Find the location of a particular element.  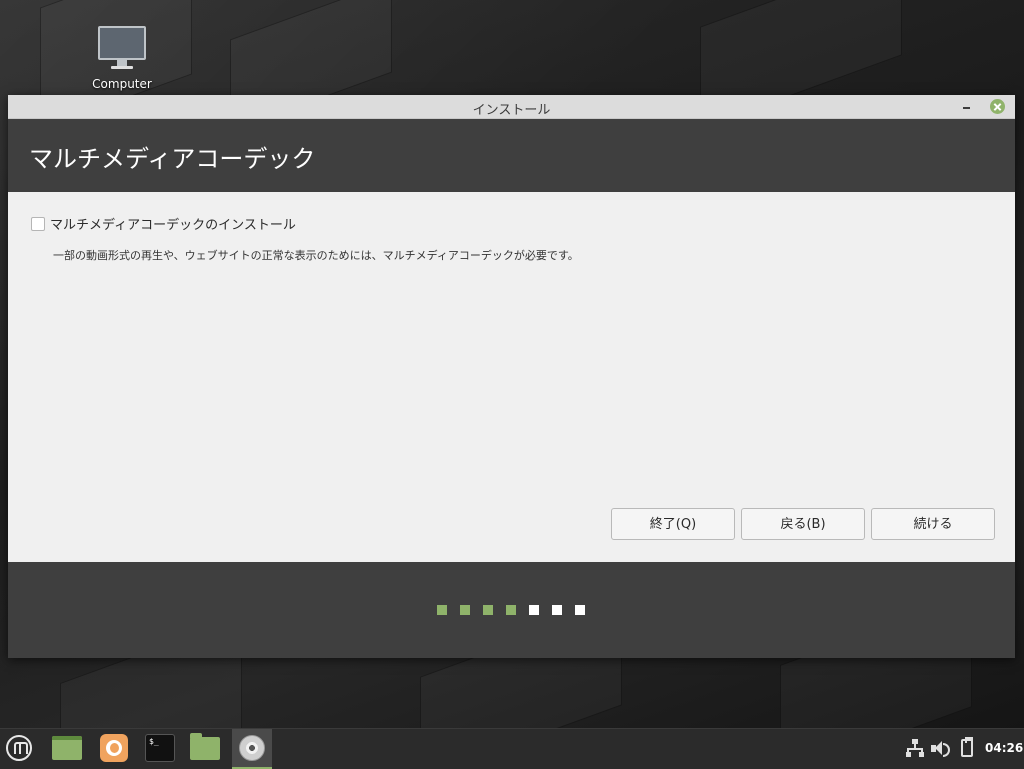

file-manager-icon is located at coordinates (205, 746).